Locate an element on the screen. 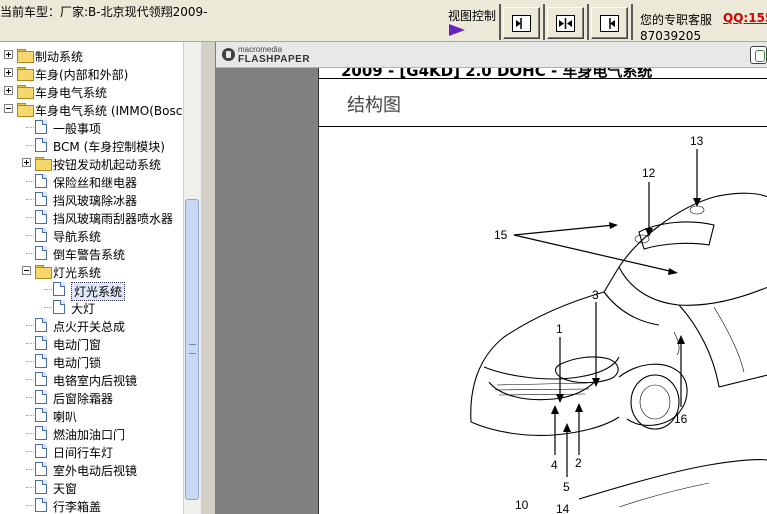  hand-tool-icon is located at coordinates (758, 55).